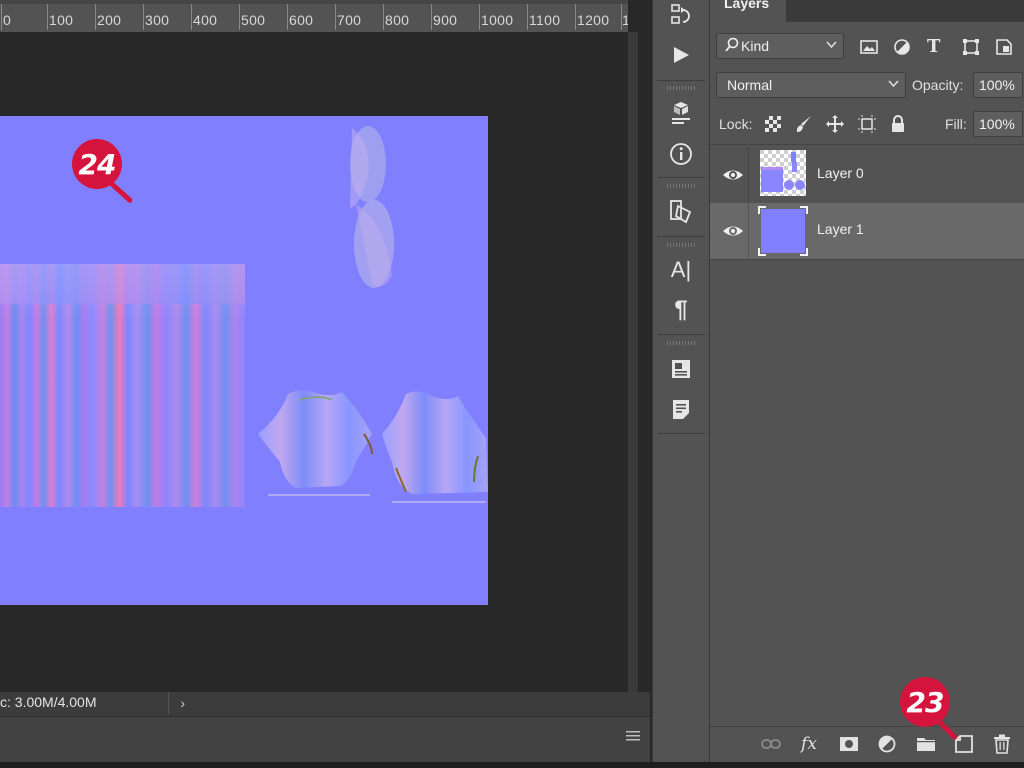  I want to click on ruler-label: 900, so click(445, 20).